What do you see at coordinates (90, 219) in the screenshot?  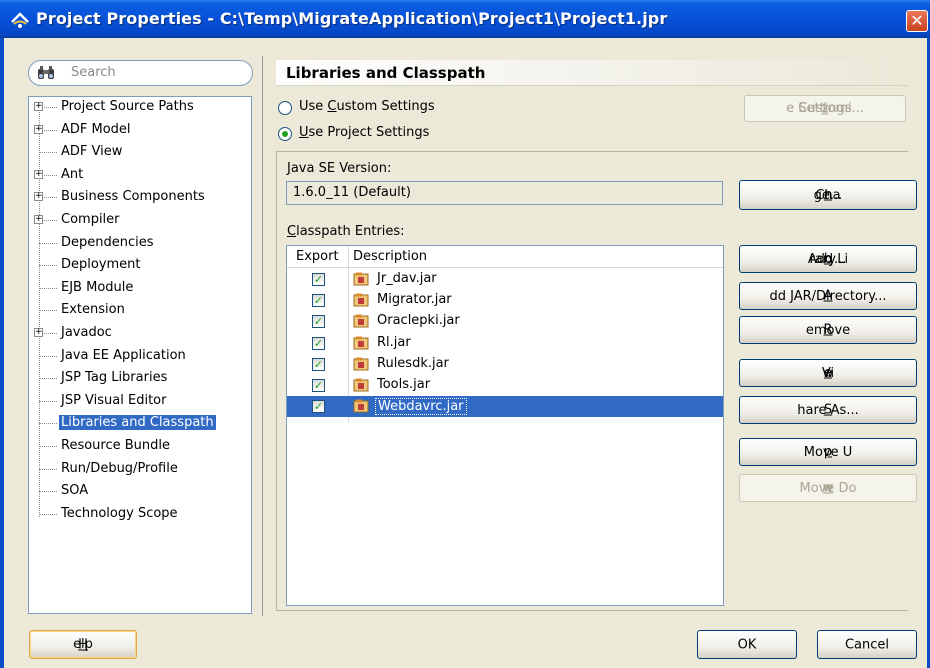 I see `tree-item-label: Compiler` at bounding box center [90, 219].